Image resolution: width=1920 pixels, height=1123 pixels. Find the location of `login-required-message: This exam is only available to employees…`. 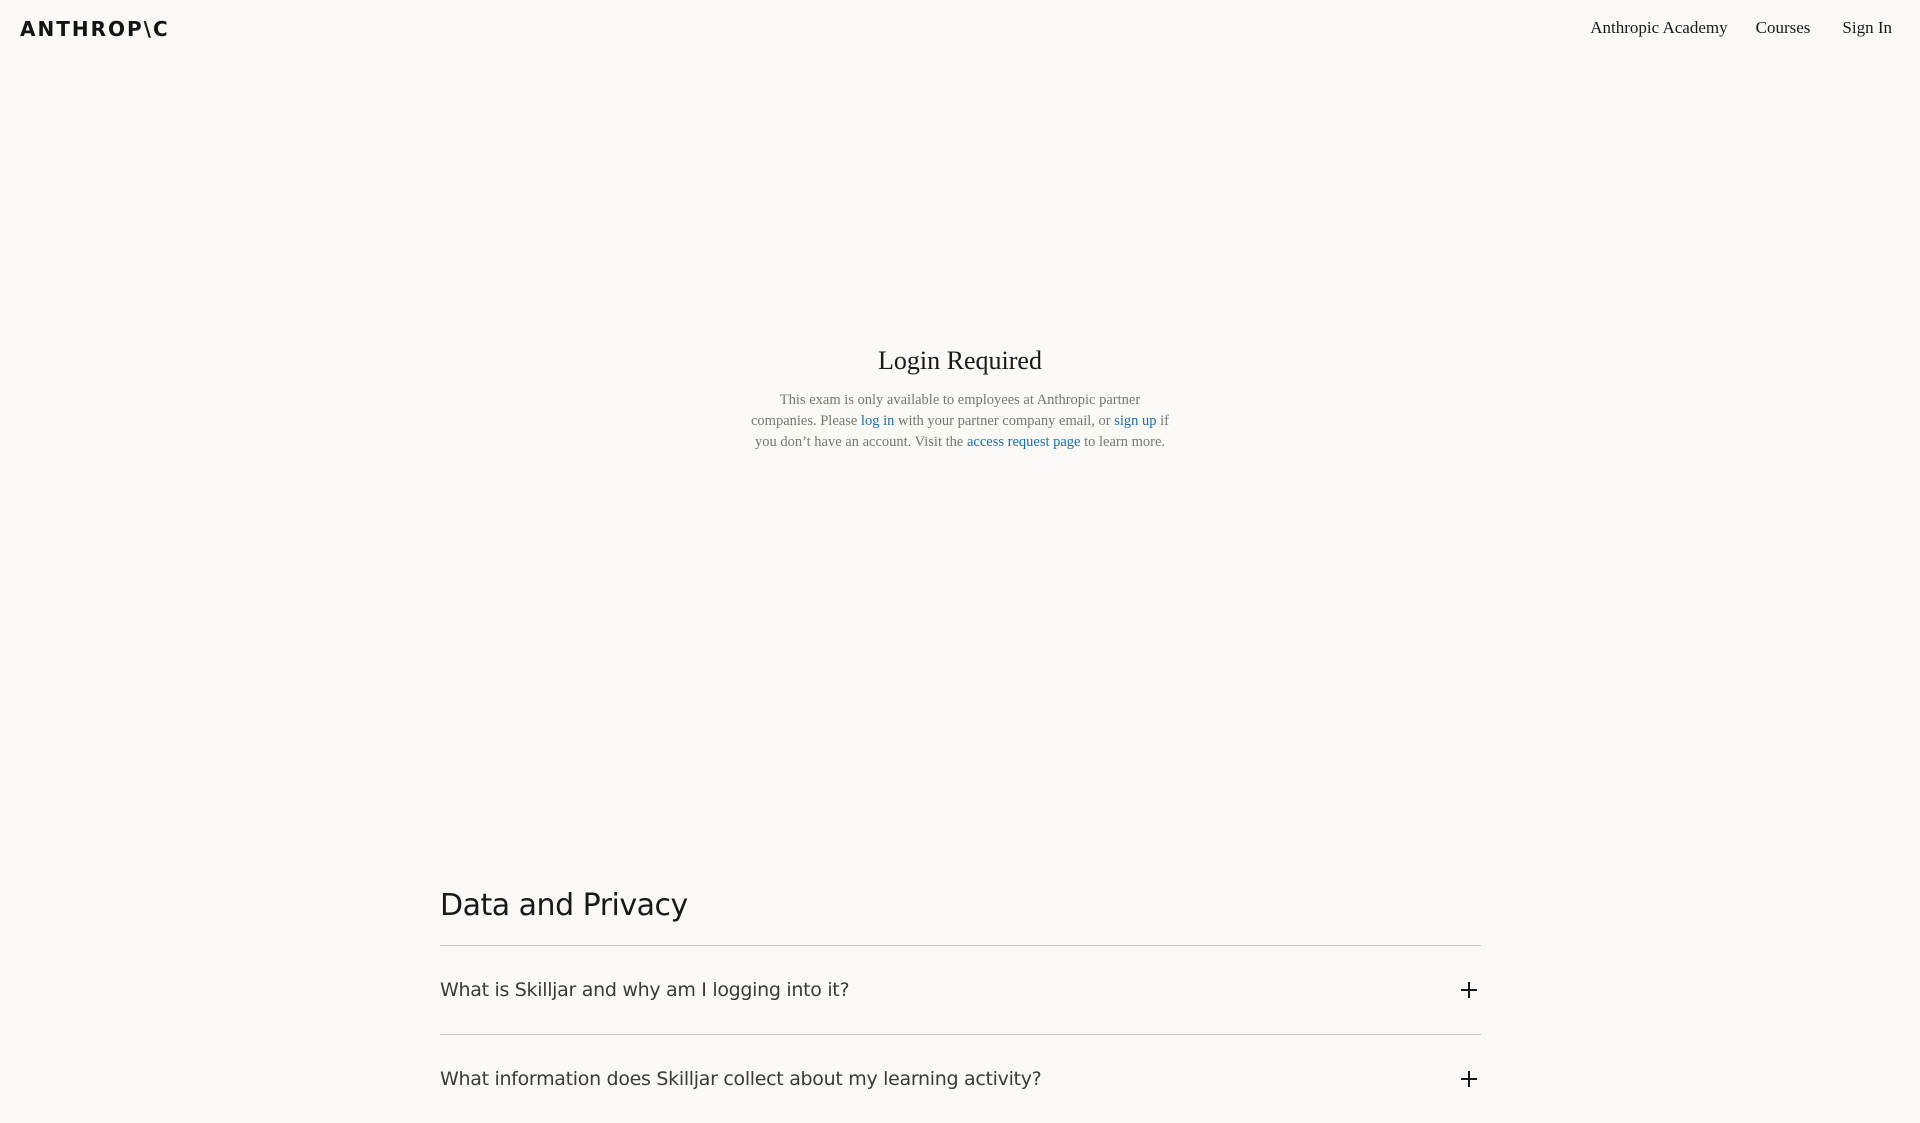

login-required-message: This exam is only available to employees… is located at coordinates (960, 421).